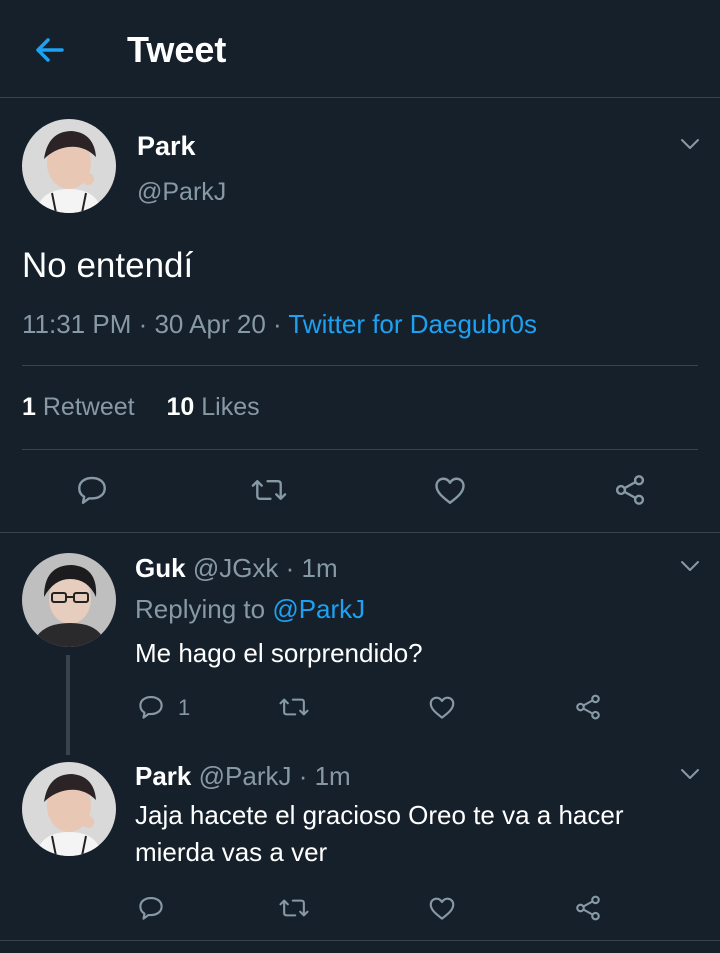  I want to click on retweets-stat: 1 Retweet, so click(78, 407).